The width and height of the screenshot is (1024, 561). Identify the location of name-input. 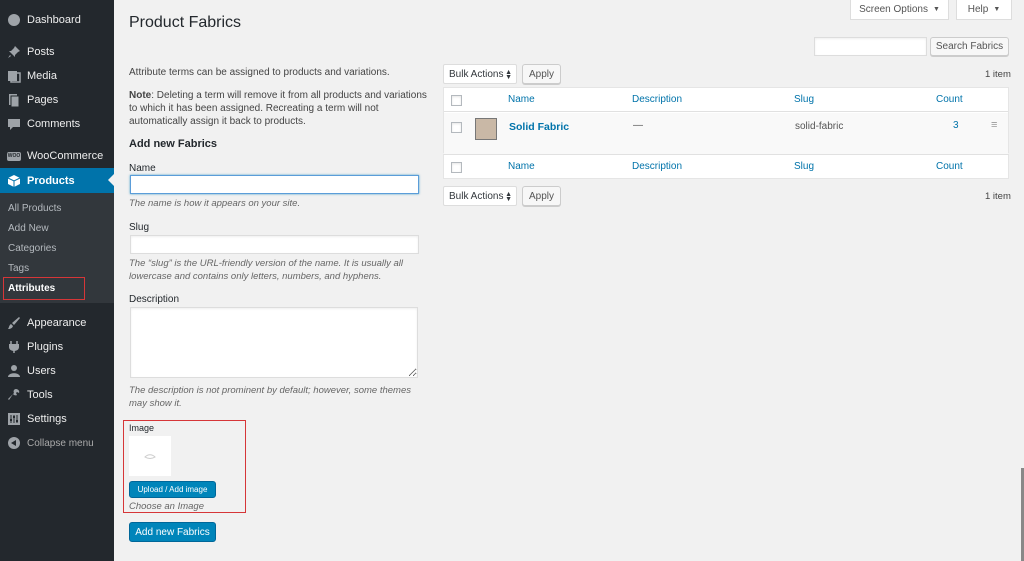
(274, 184).